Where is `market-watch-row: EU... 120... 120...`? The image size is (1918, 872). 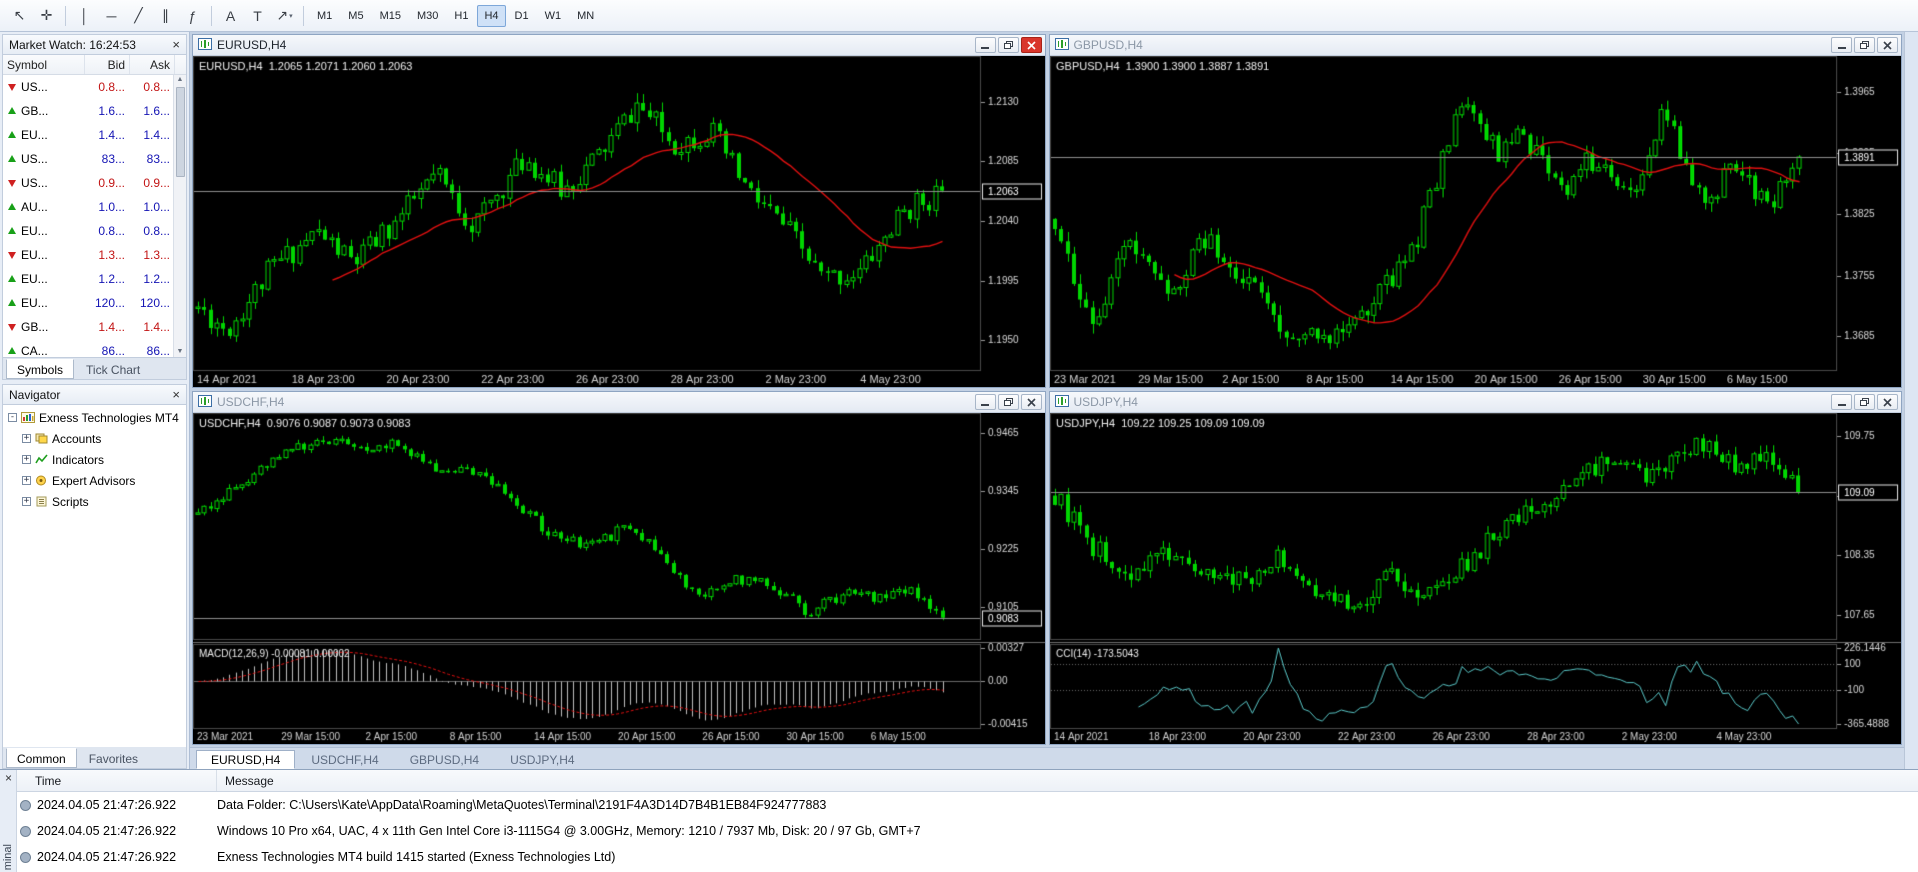 market-watch-row: EU... 120... 120... is located at coordinates (94, 303).